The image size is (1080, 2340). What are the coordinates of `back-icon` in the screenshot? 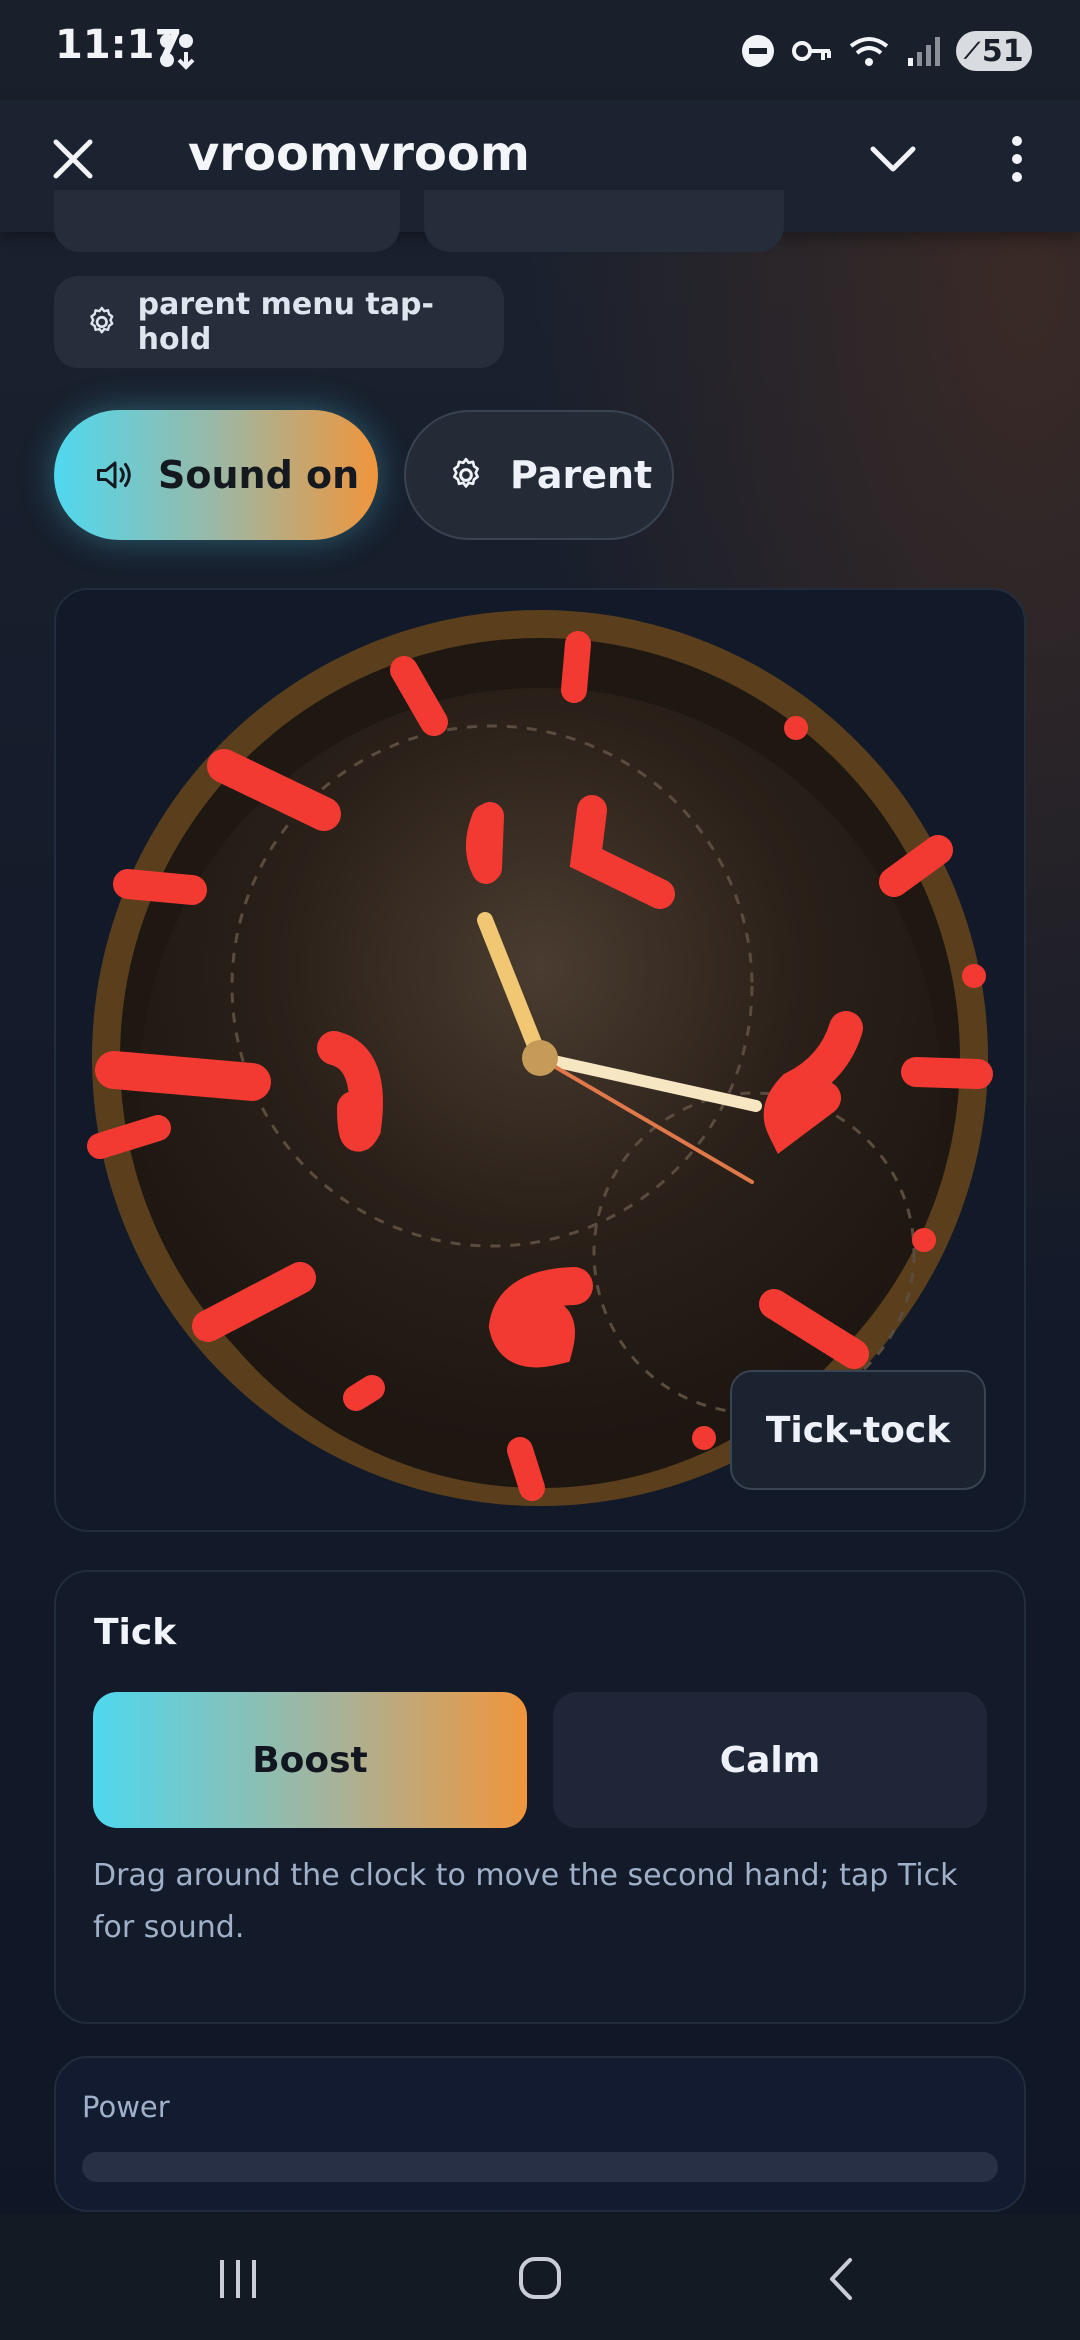 It's located at (841, 2279).